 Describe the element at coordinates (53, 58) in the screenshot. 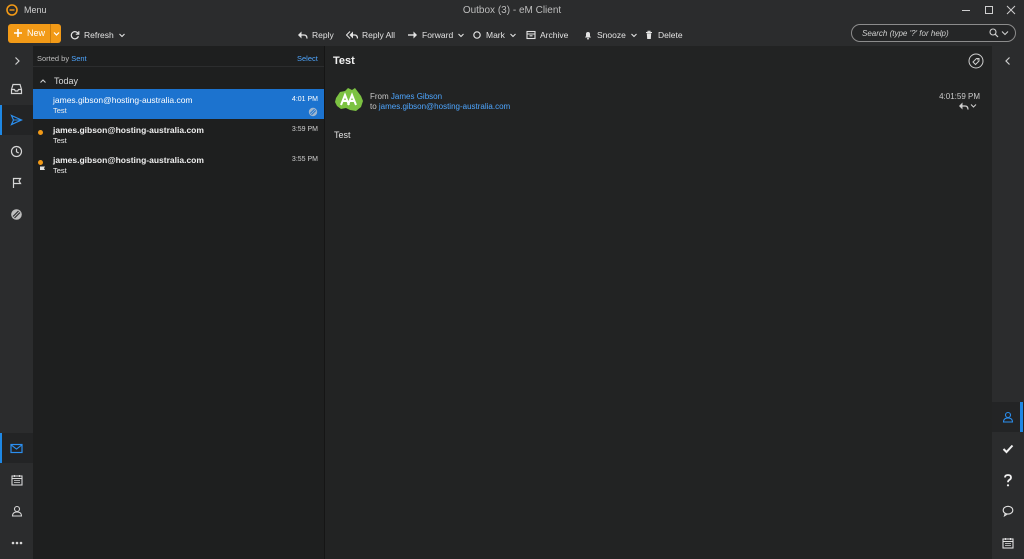

I see `sort-label: Sorted by` at that location.